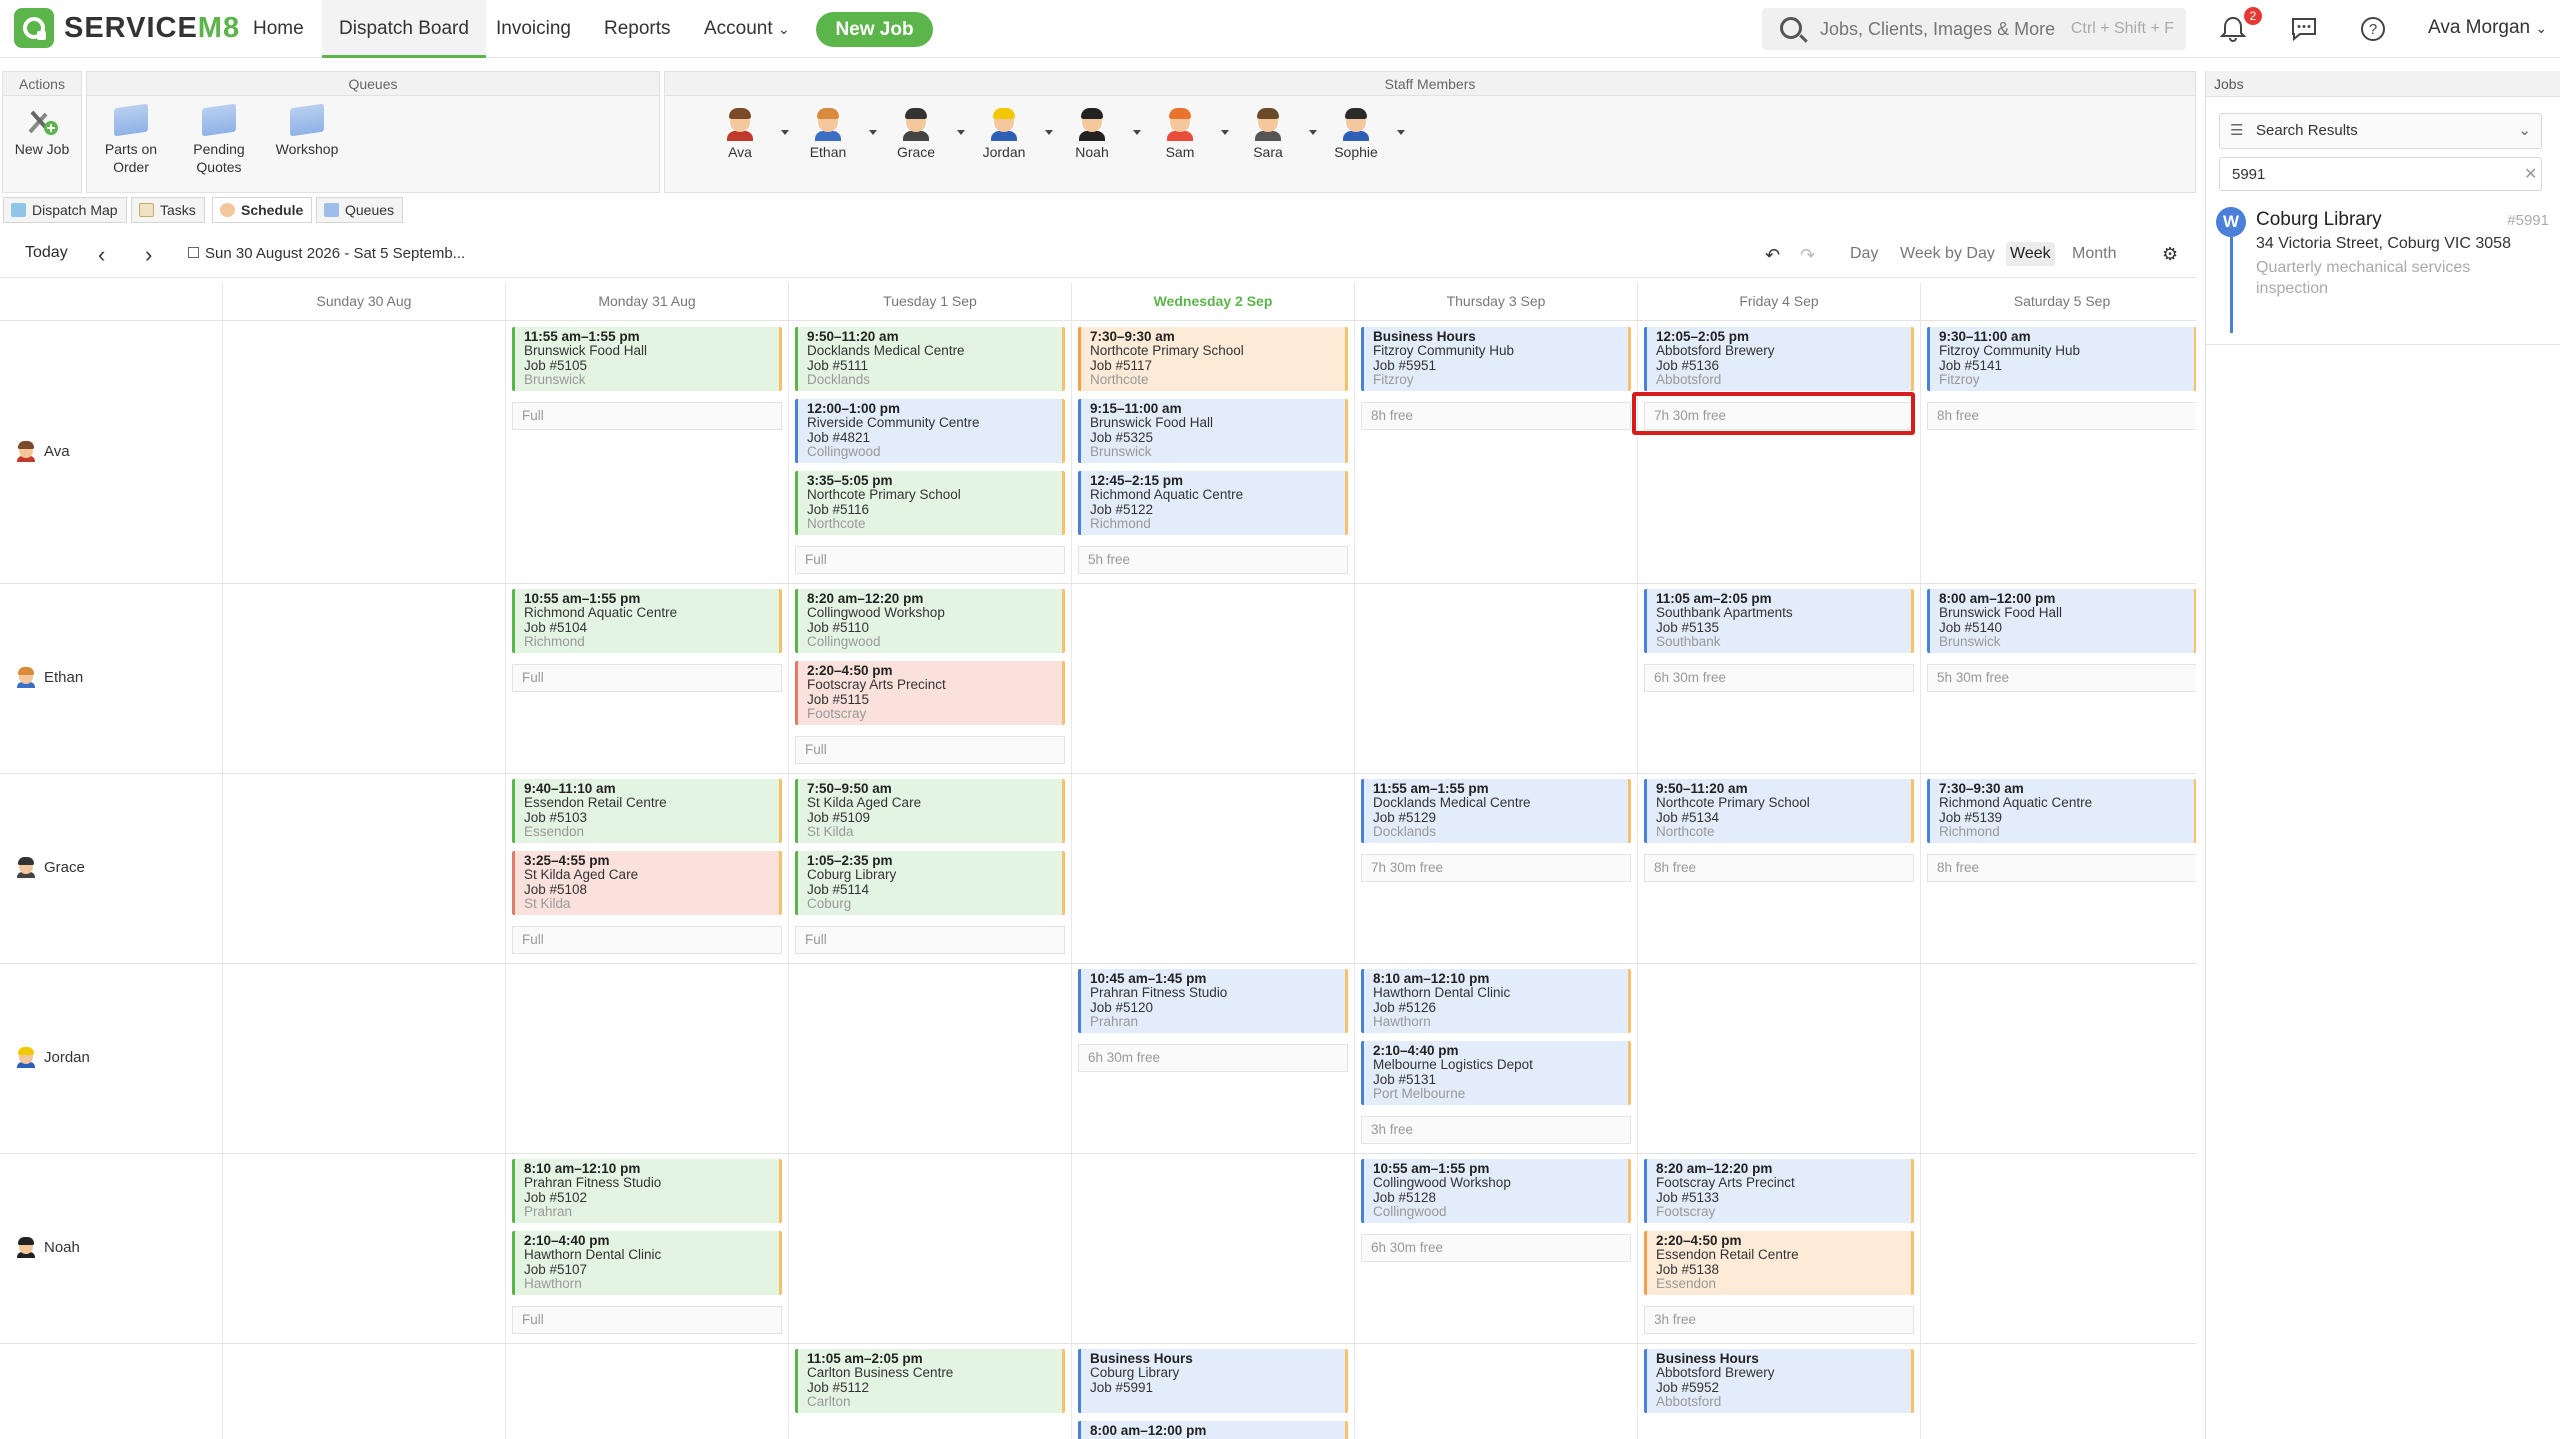 This screenshot has height=1439, width=2560. Describe the element at coordinates (2373, 29) in the screenshot. I see `help-icon: ?` at that location.